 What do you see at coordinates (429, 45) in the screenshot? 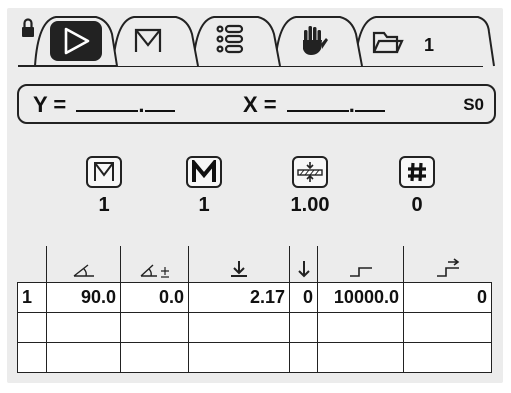
I see `folder-tab-label: 1` at bounding box center [429, 45].